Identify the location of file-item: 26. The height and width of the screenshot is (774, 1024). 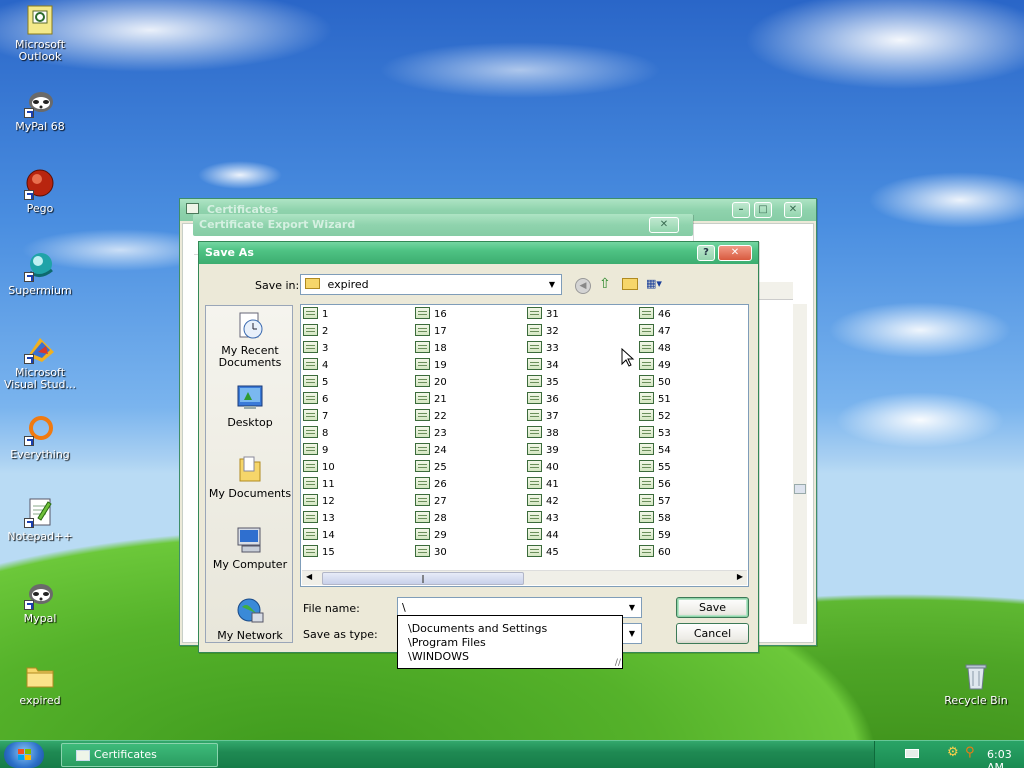
(431, 485).